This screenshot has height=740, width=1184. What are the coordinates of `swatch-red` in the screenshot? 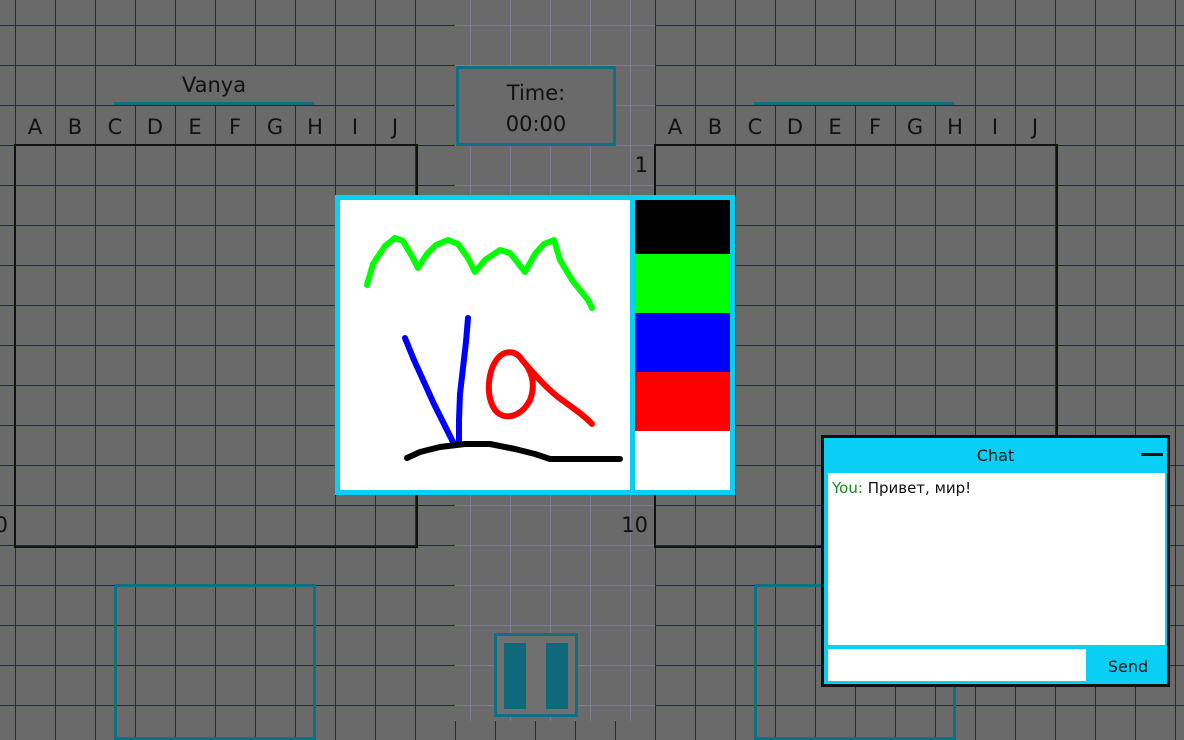 It's located at (682, 401).